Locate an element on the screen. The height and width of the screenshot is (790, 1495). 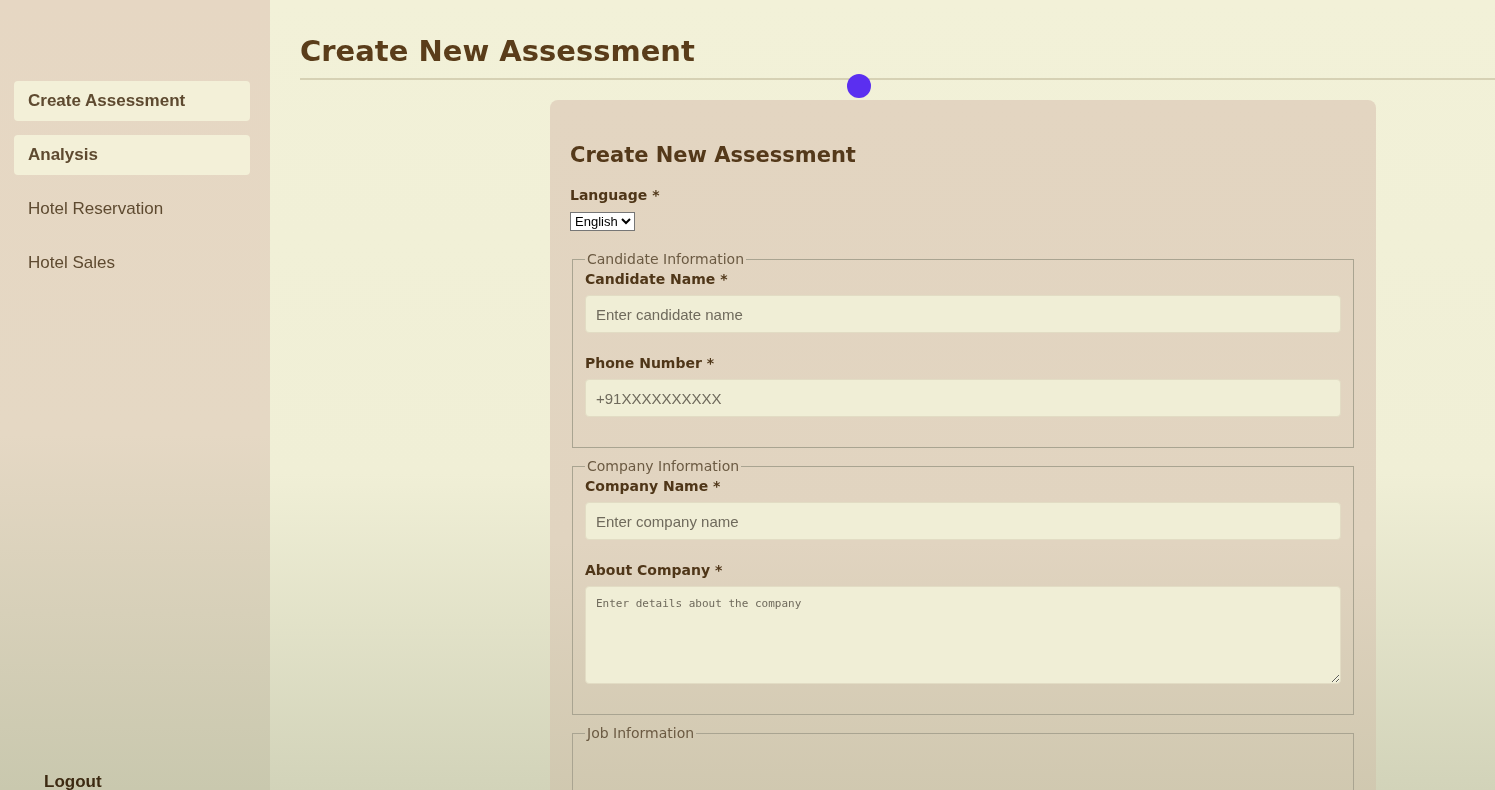
language-select: English is located at coordinates (602, 221).